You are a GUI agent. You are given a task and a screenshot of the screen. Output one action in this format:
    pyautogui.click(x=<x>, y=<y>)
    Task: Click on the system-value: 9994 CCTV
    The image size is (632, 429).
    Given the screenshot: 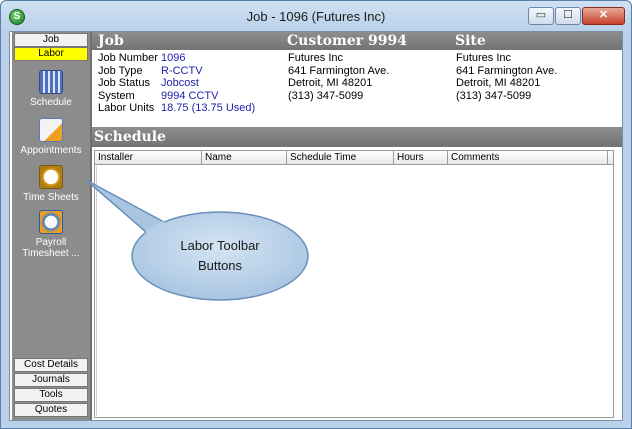 What is the action you would take?
    pyautogui.click(x=189, y=96)
    